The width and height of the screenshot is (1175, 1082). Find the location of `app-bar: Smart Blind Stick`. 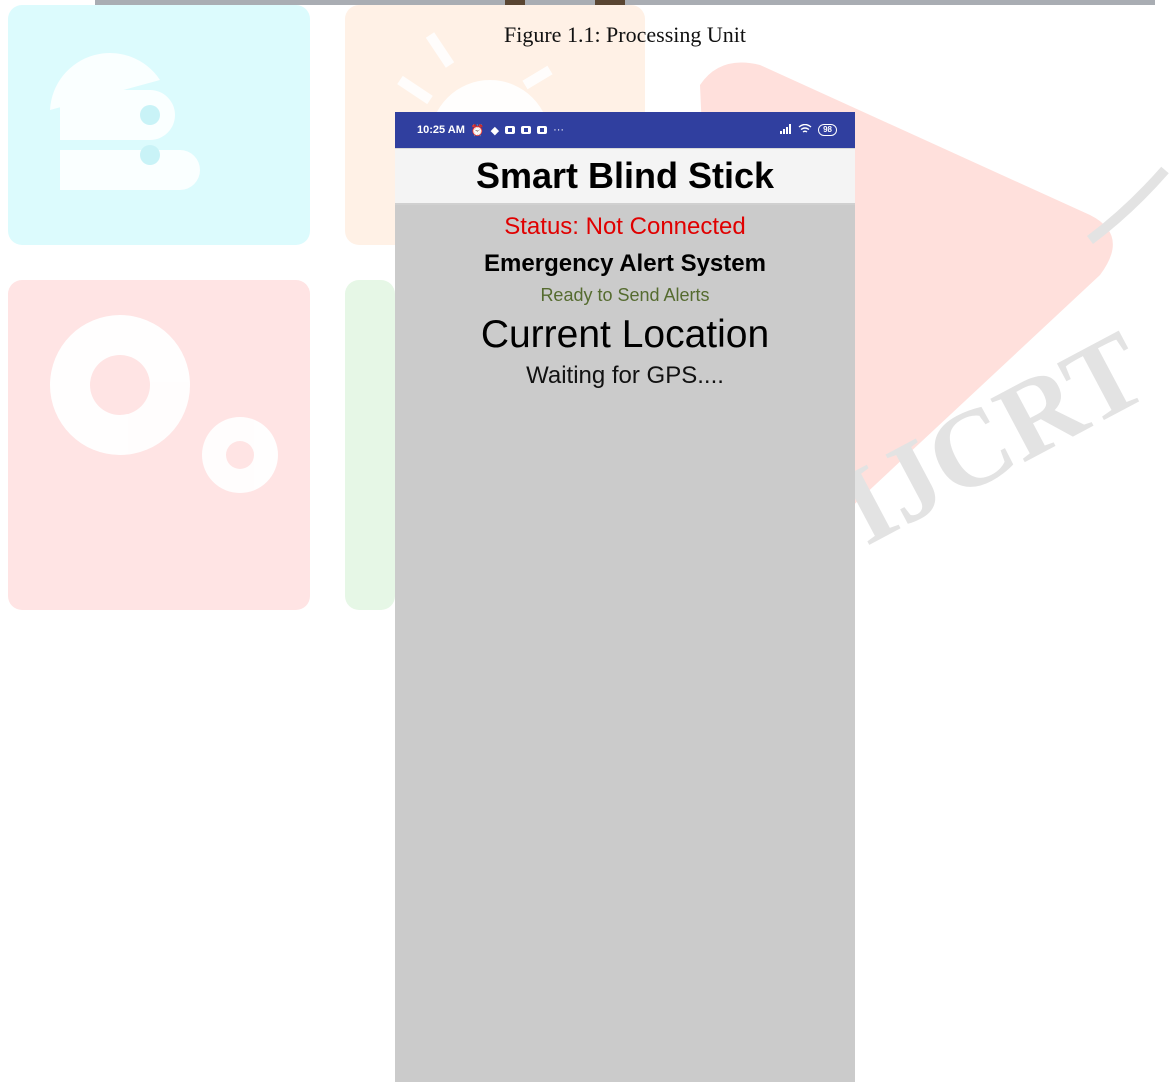

app-bar: Smart Blind Stick is located at coordinates (625, 176).